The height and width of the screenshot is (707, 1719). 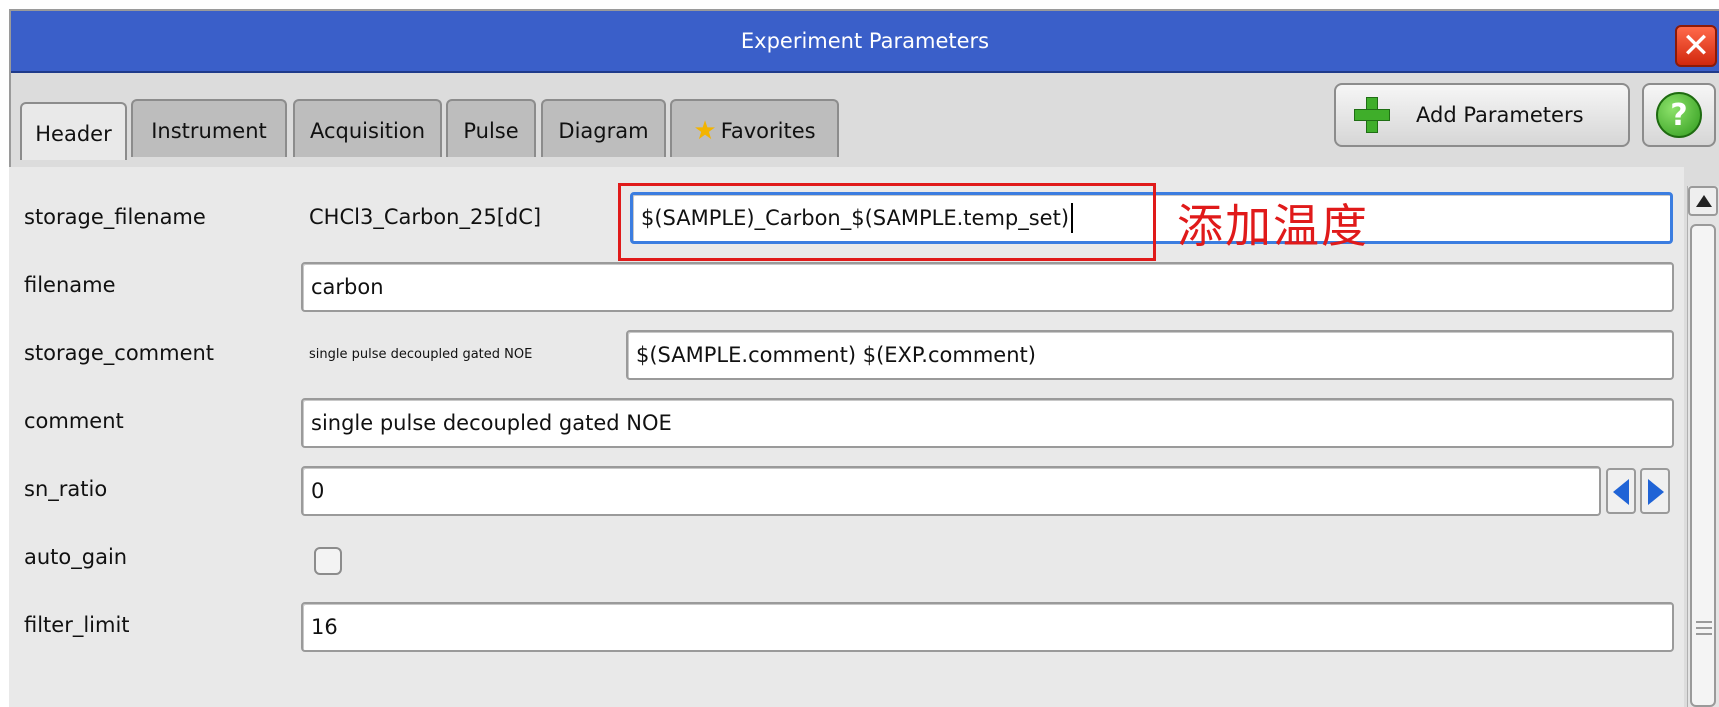 I want to click on tab-diagram-label: Diagram, so click(x=603, y=131).